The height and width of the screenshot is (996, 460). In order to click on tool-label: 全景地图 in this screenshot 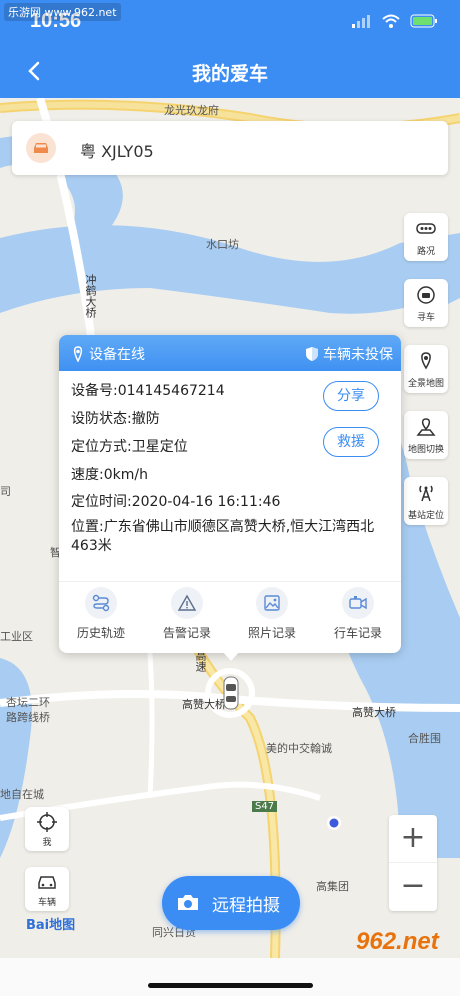, I will do `click(425, 384)`.